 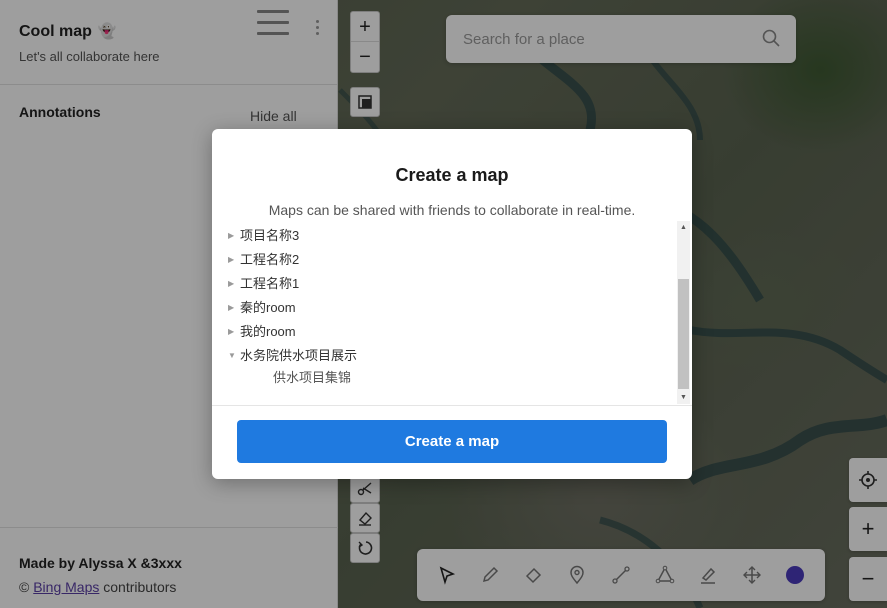 I want to click on list-item: ▶ 工程名称1, so click(x=263, y=282).